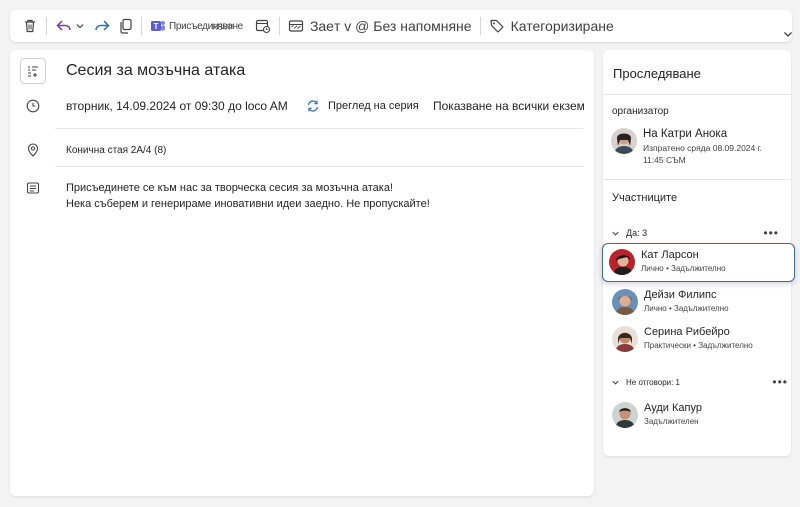  Describe the element at coordinates (33, 106) in the screenshot. I see `clock-icon` at that location.